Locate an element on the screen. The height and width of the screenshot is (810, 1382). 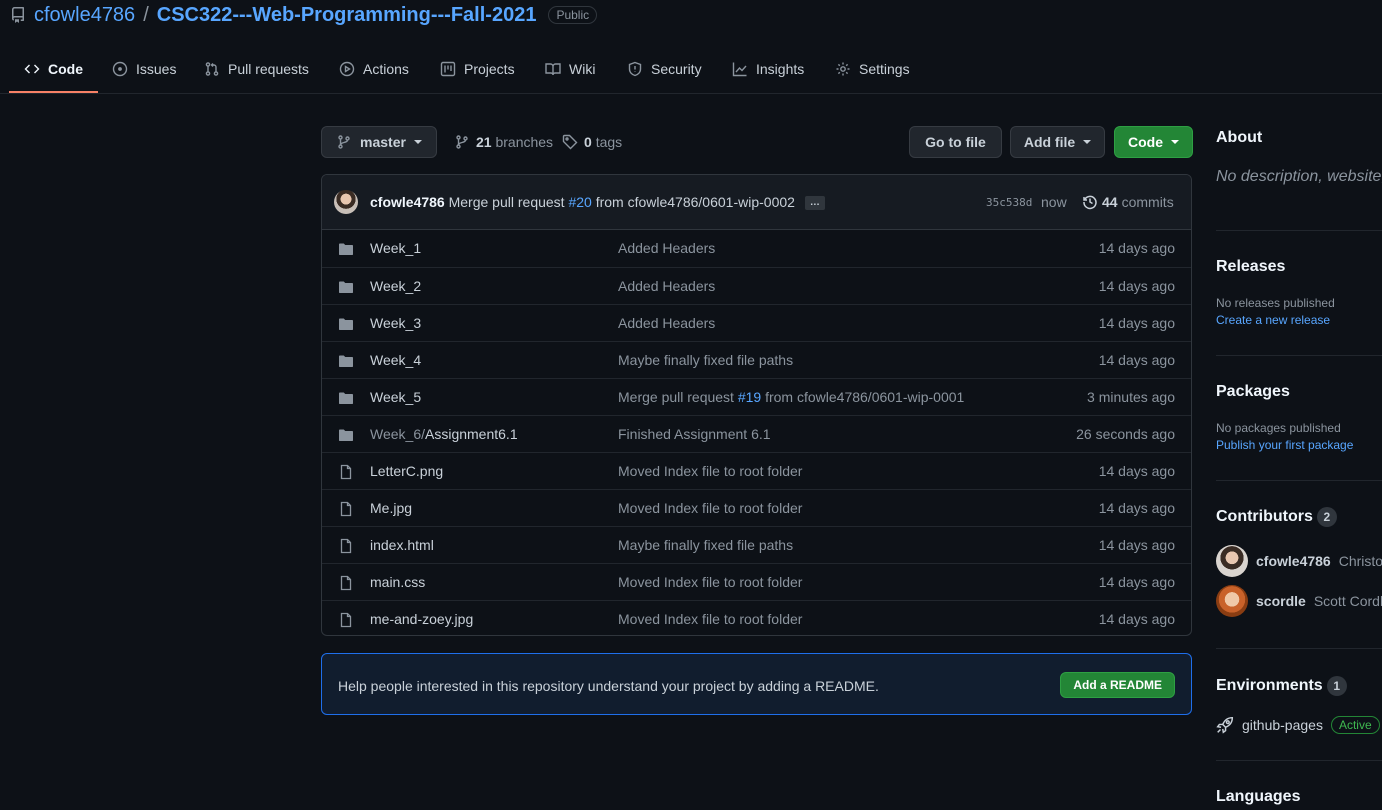
file-commit-pr-link: #19 is located at coordinates (749, 397).